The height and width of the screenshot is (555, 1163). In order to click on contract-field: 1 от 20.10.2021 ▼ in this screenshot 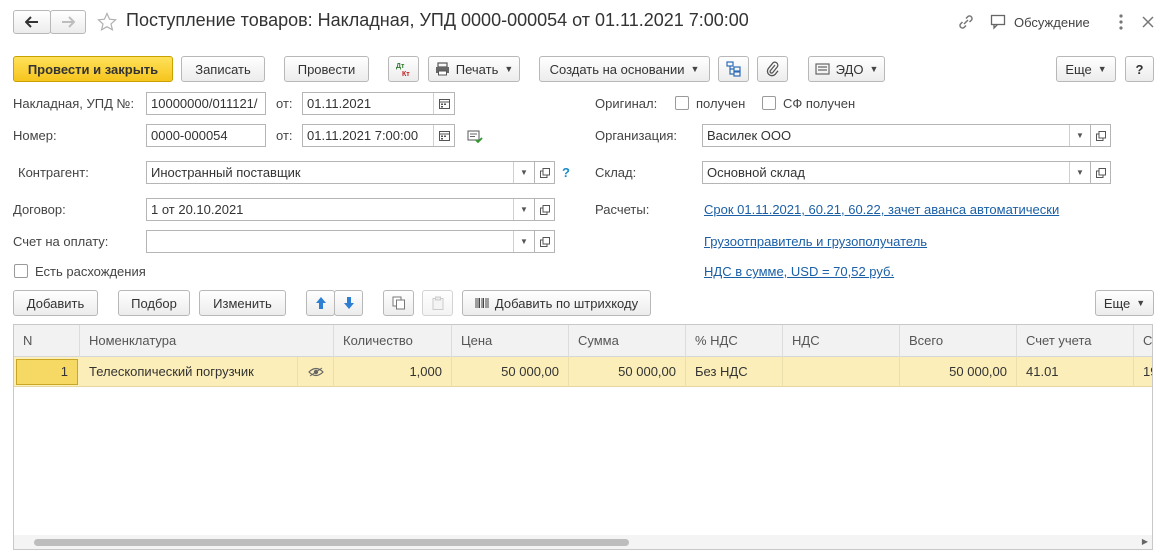, I will do `click(340, 209)`.